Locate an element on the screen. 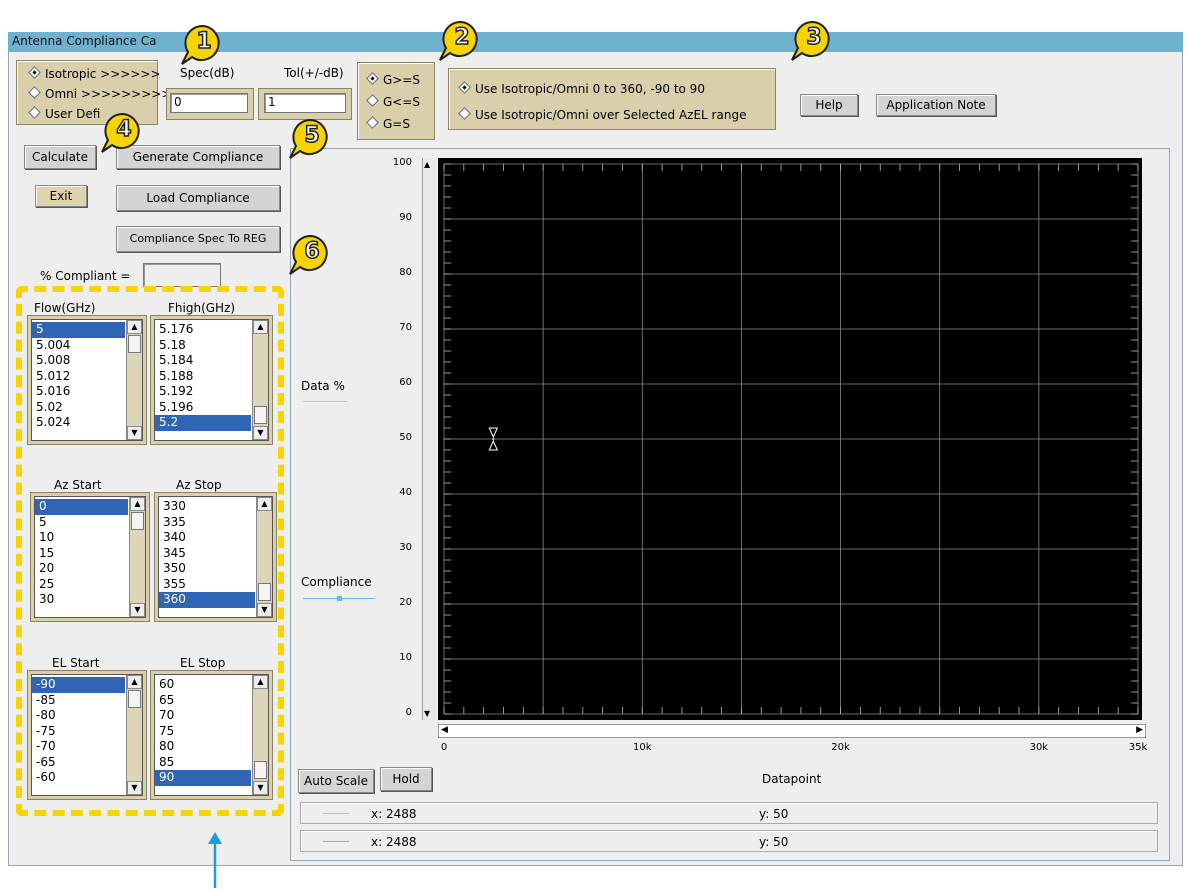  radio-label: Use Isotropic/Omni 0 to 360, -90 to 90 is located at coordinates (590, 89).